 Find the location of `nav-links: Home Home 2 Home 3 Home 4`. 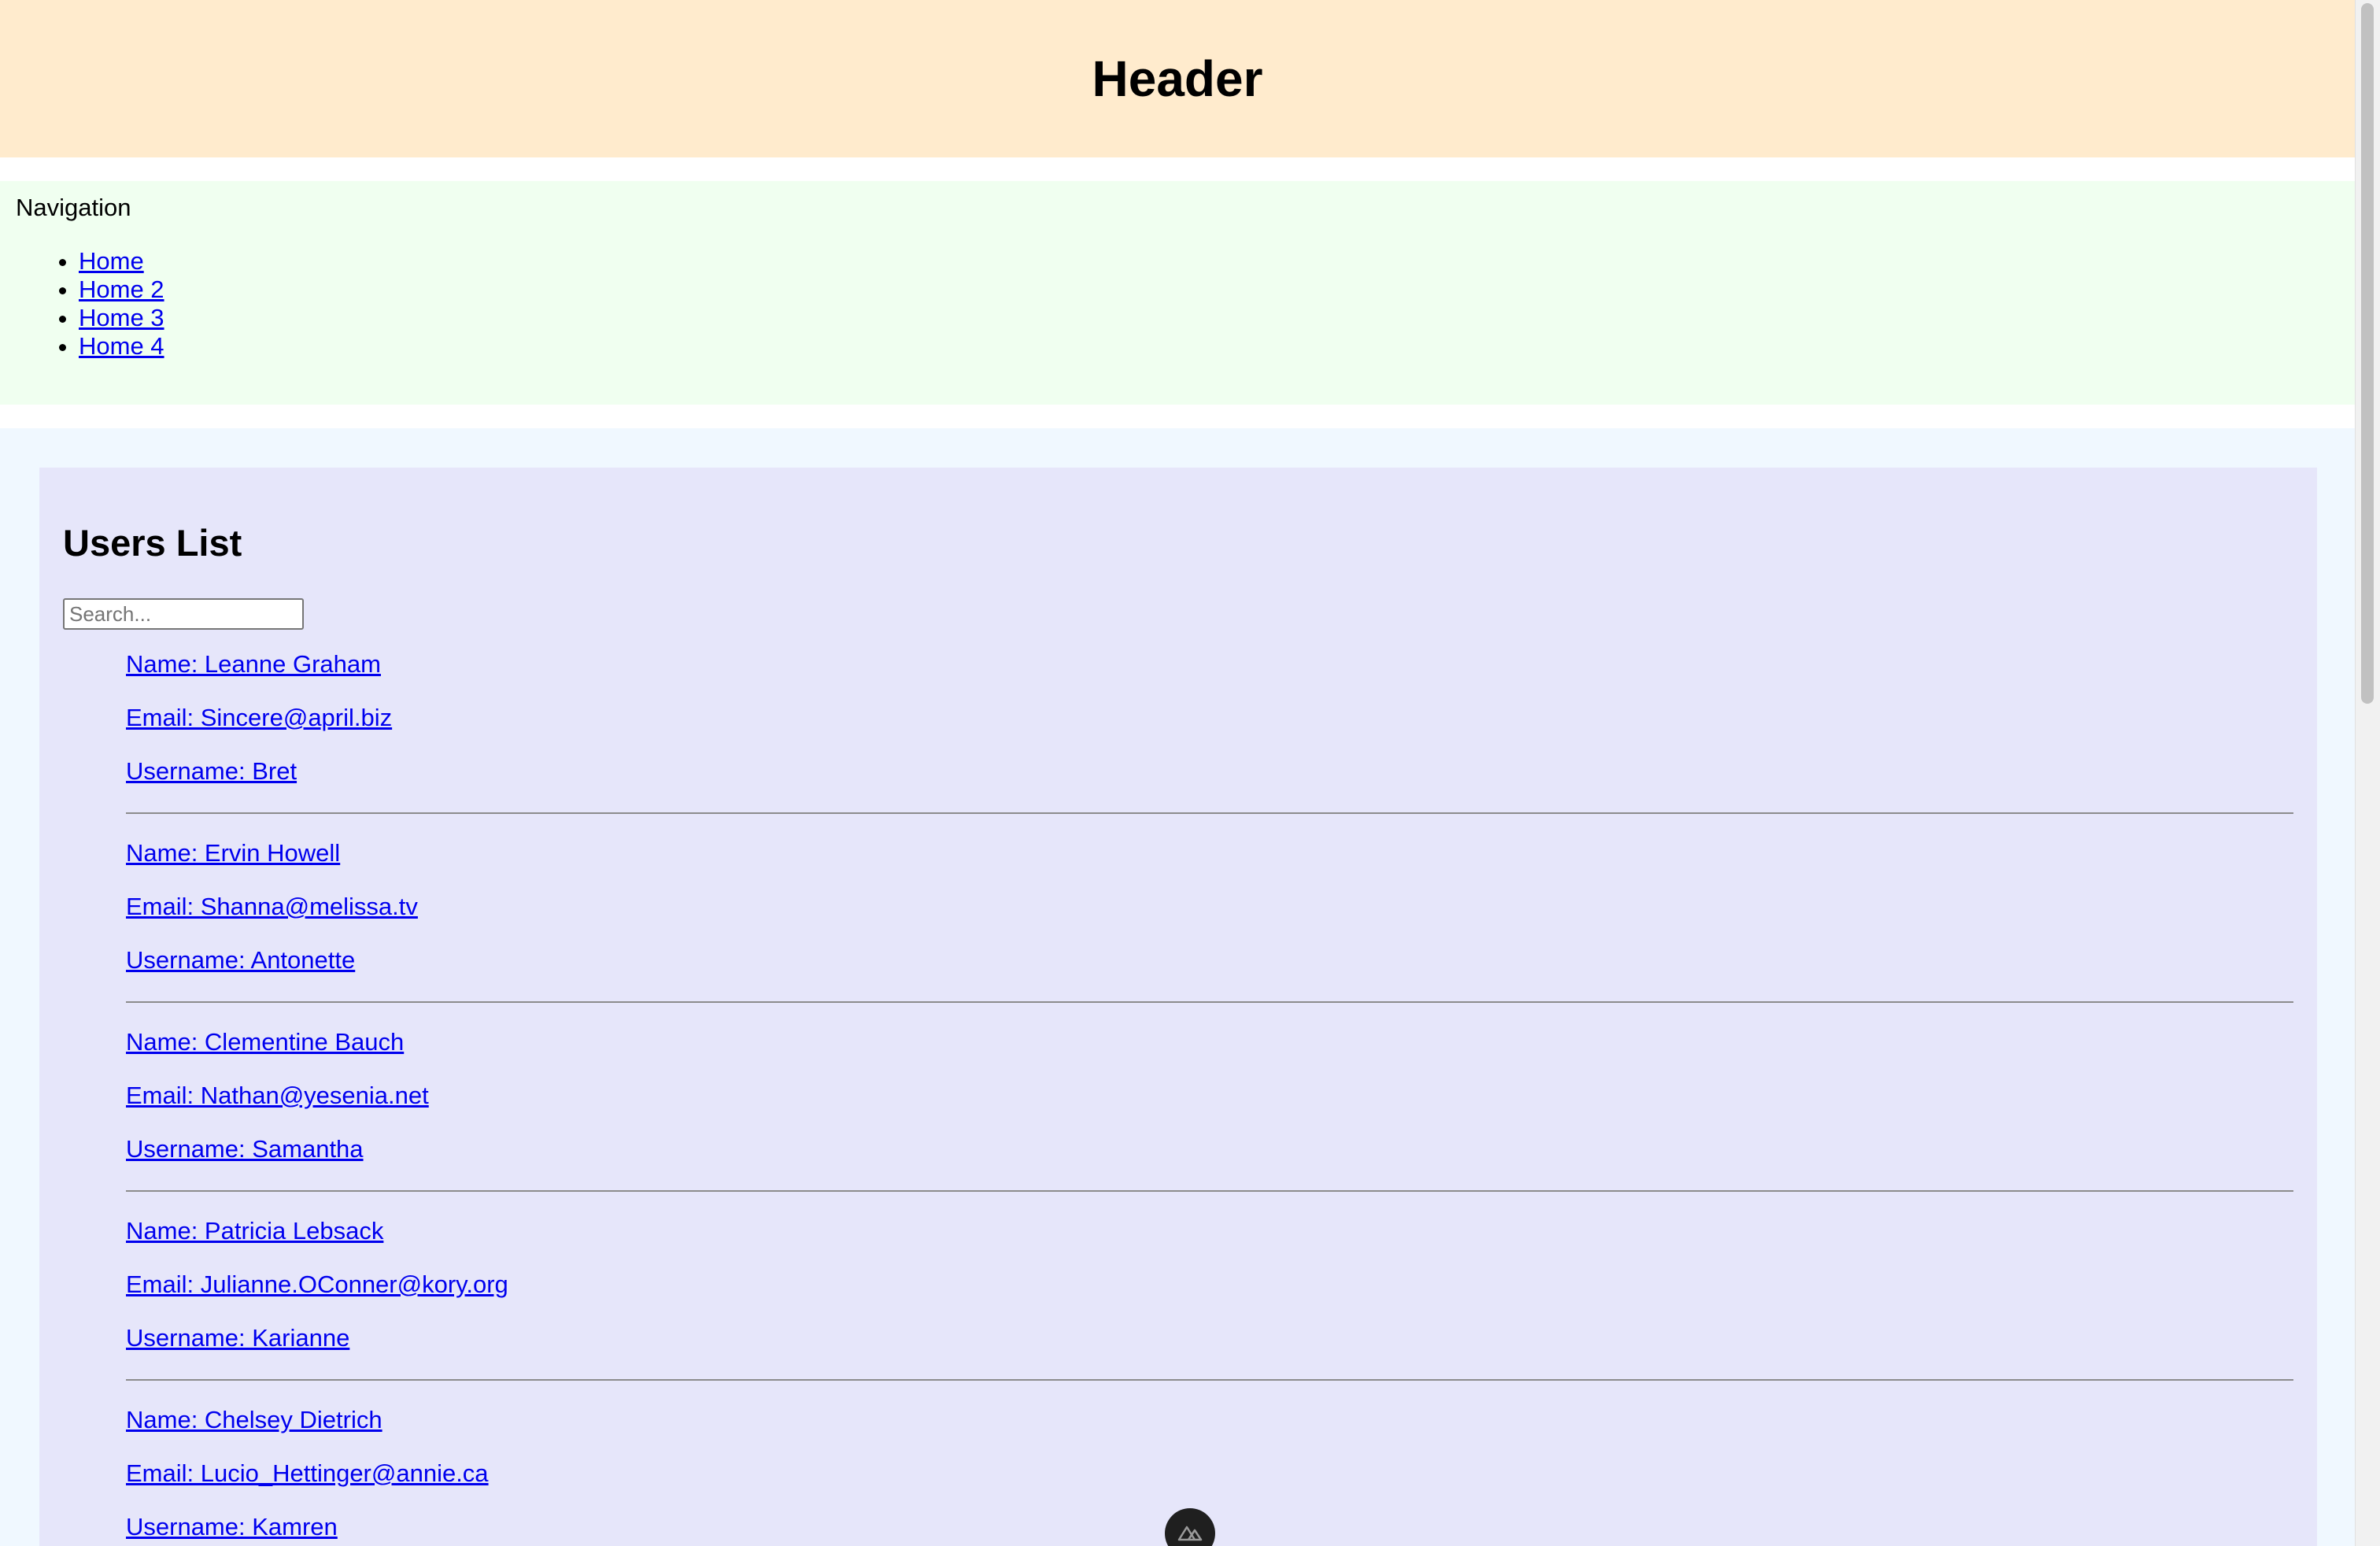

nav-links: Home Home 2 Home 3 Home 4 is located at coordinates (82, 304).